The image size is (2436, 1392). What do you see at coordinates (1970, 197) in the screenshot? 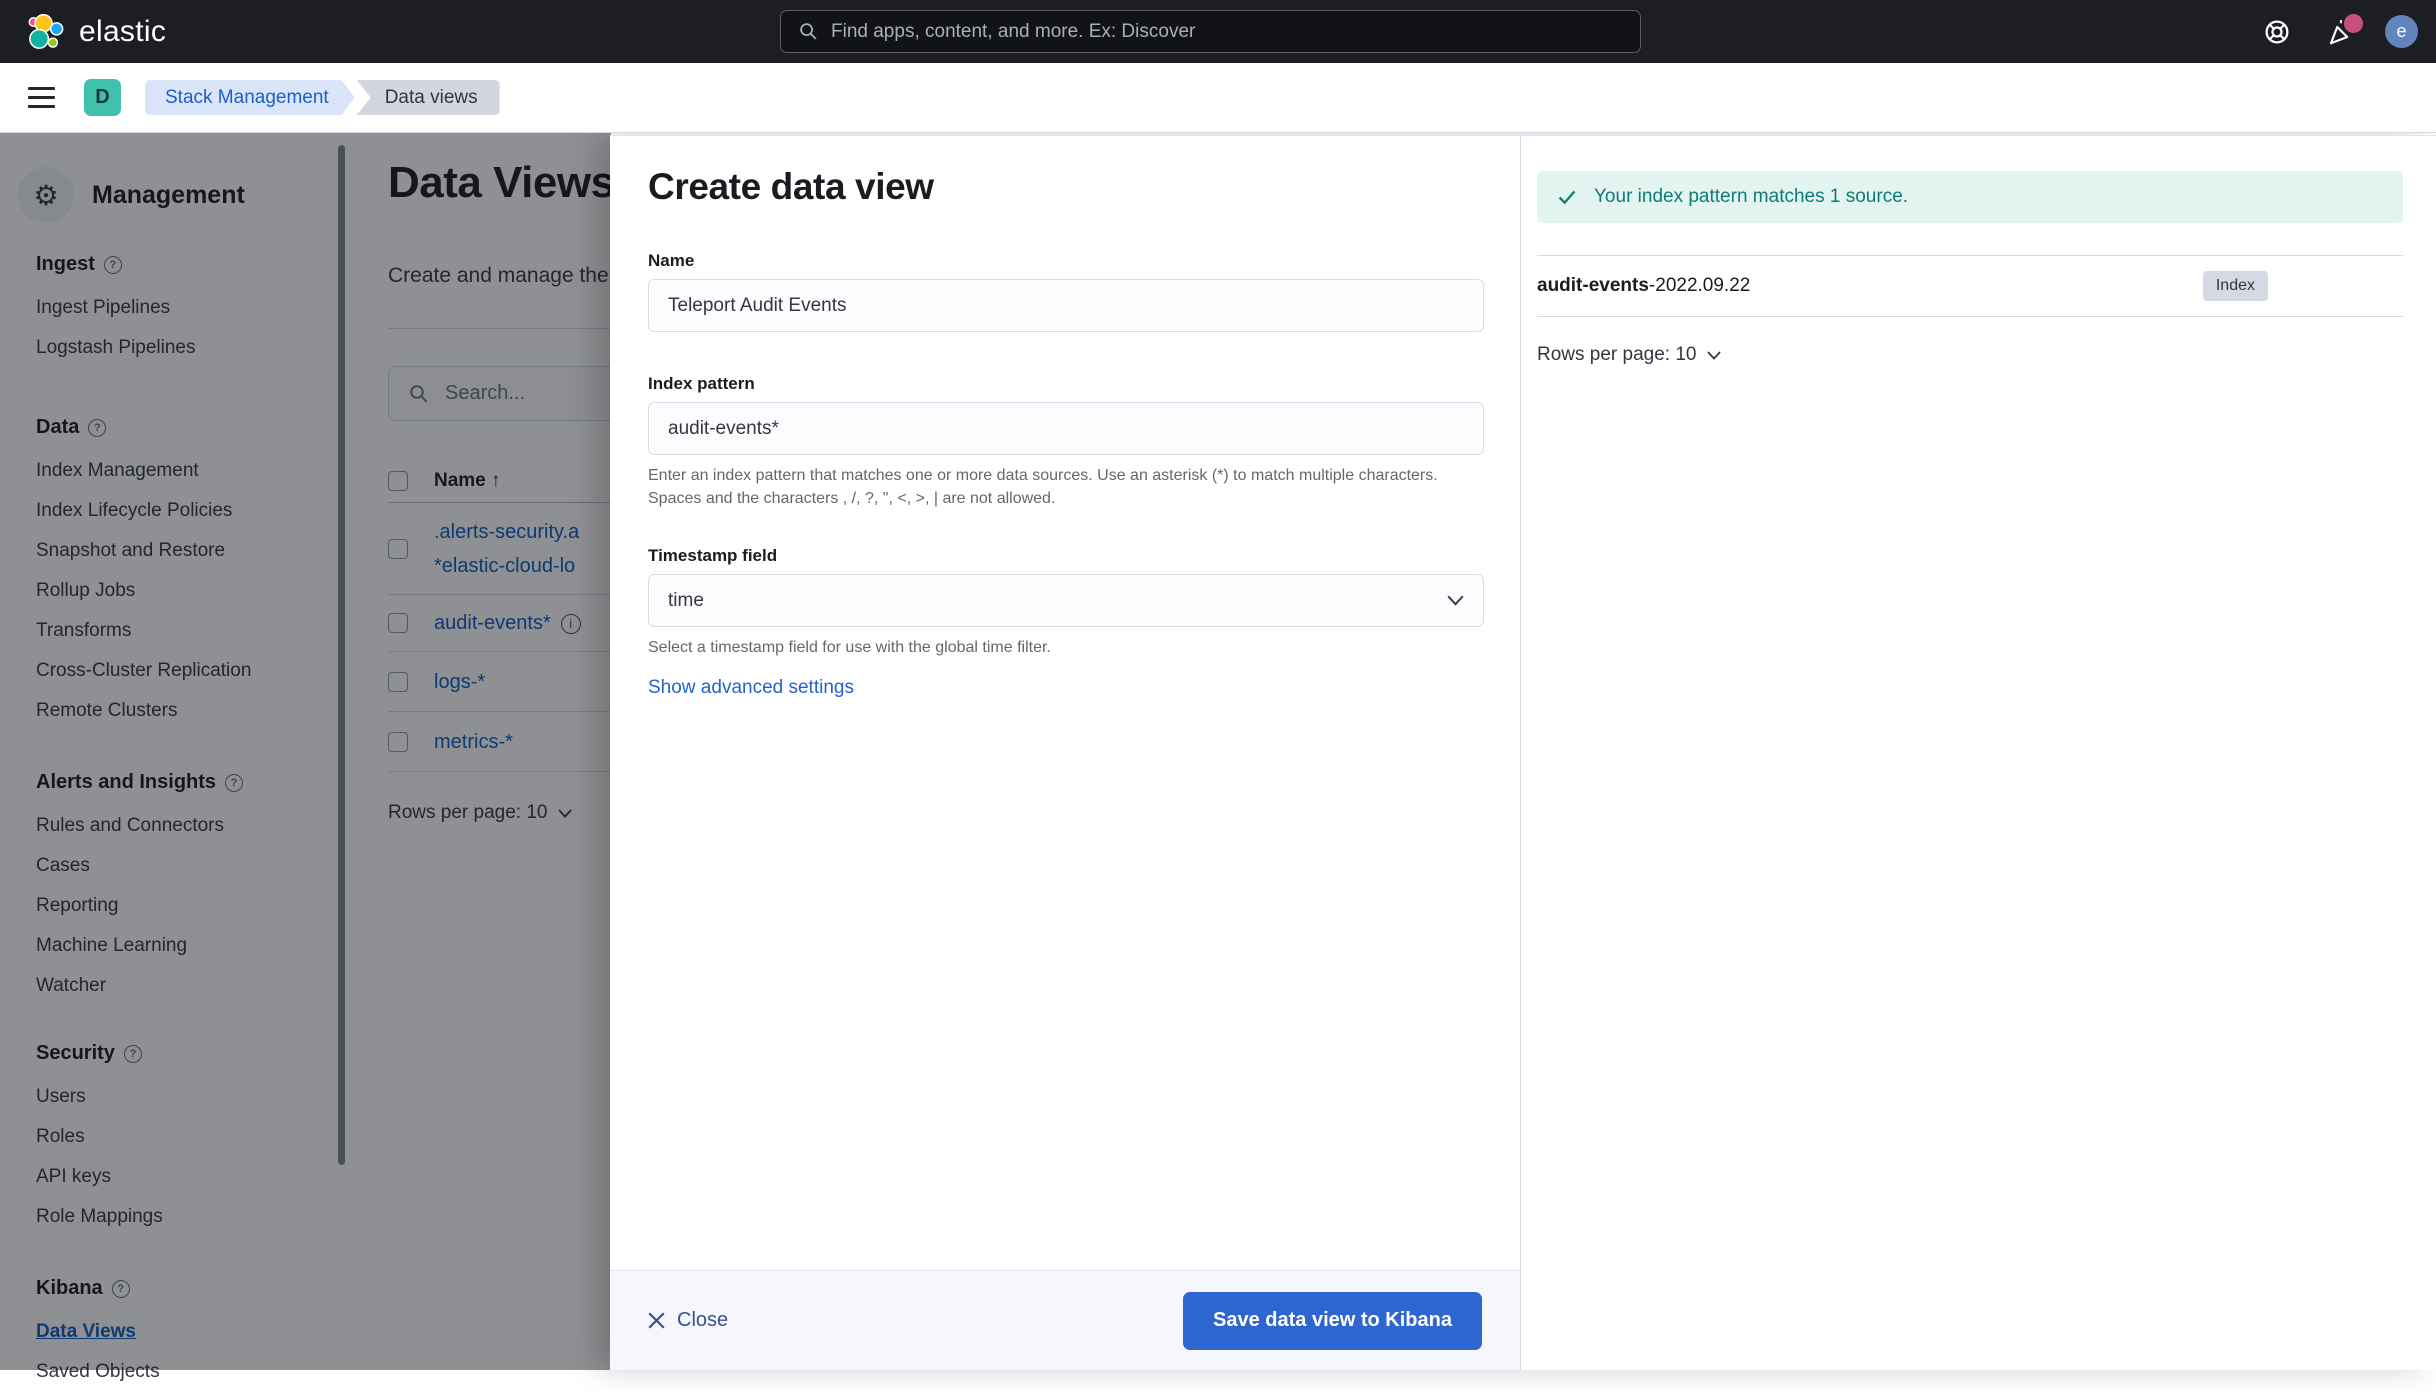
I see `success-callout: Your index pattern matches 1 source.` at bounding box center [1970, 197].